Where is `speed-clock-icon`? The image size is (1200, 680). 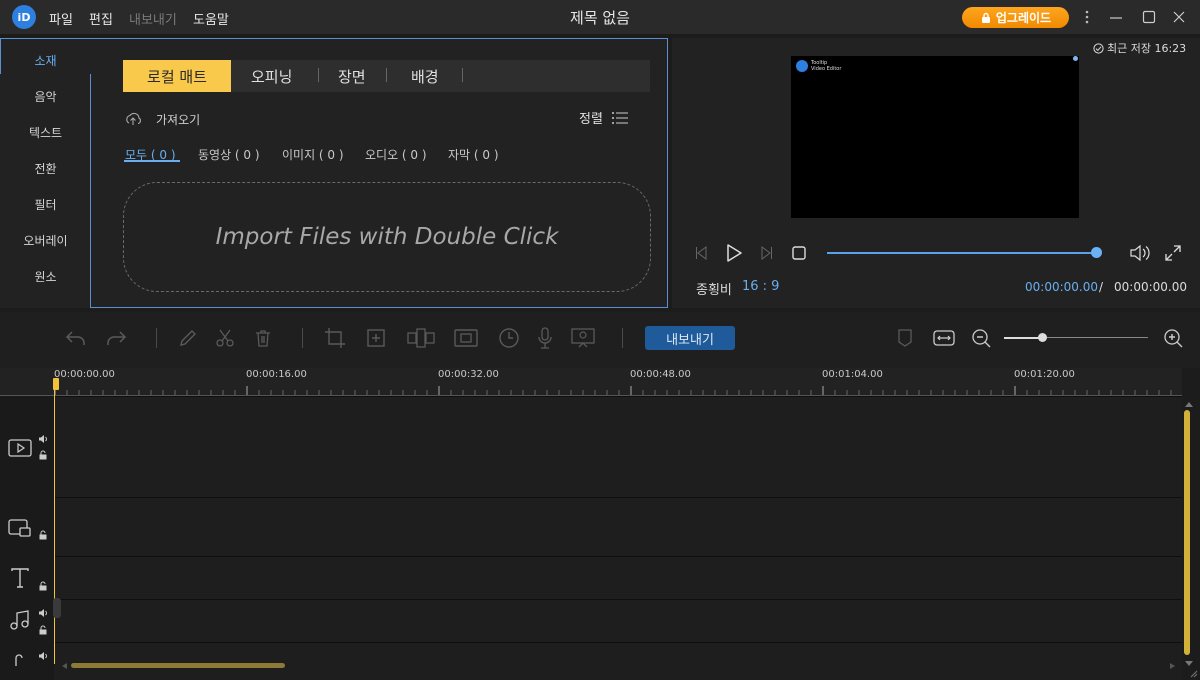 speed-clock-icon is located at coordinates (509, 338).